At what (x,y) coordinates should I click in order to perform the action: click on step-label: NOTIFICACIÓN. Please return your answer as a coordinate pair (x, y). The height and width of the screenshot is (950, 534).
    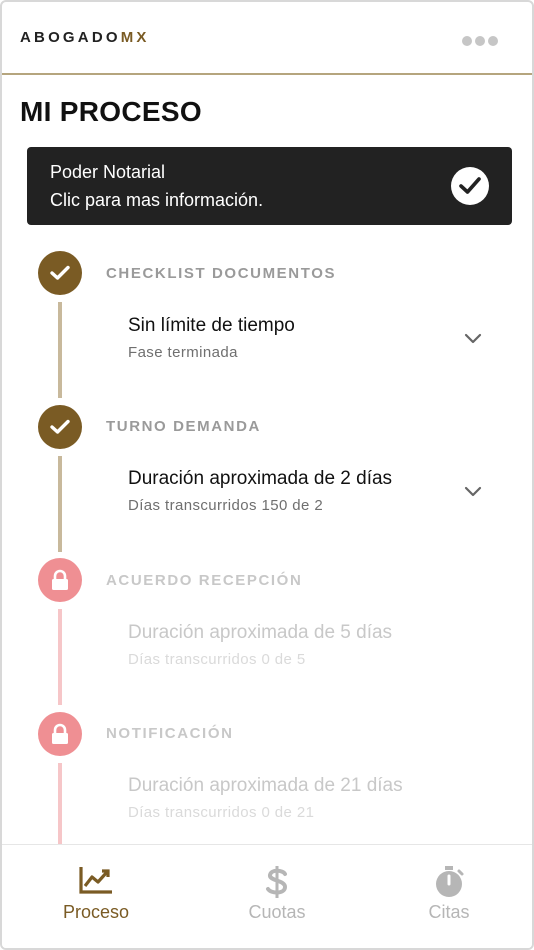
    Looking at the image, I should click on (170, 733).